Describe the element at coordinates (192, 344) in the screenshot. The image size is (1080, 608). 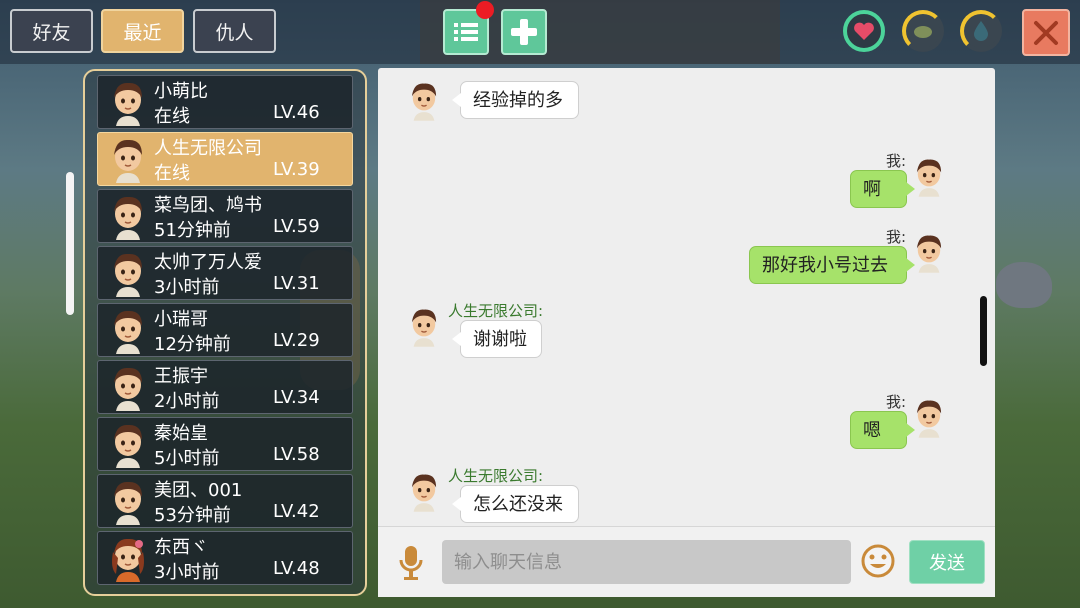
I see `friend-status: 12分钟前` at that location.